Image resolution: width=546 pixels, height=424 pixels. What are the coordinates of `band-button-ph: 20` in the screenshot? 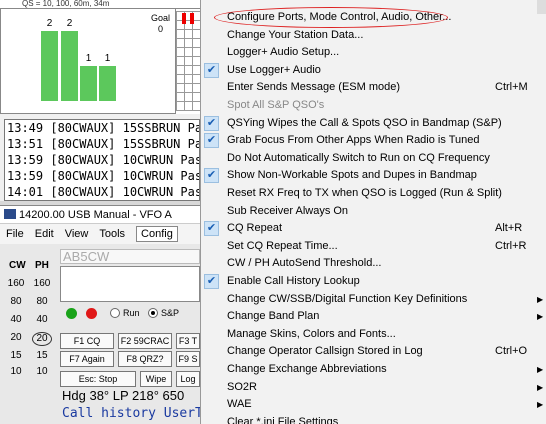 It's located at (42, 339).